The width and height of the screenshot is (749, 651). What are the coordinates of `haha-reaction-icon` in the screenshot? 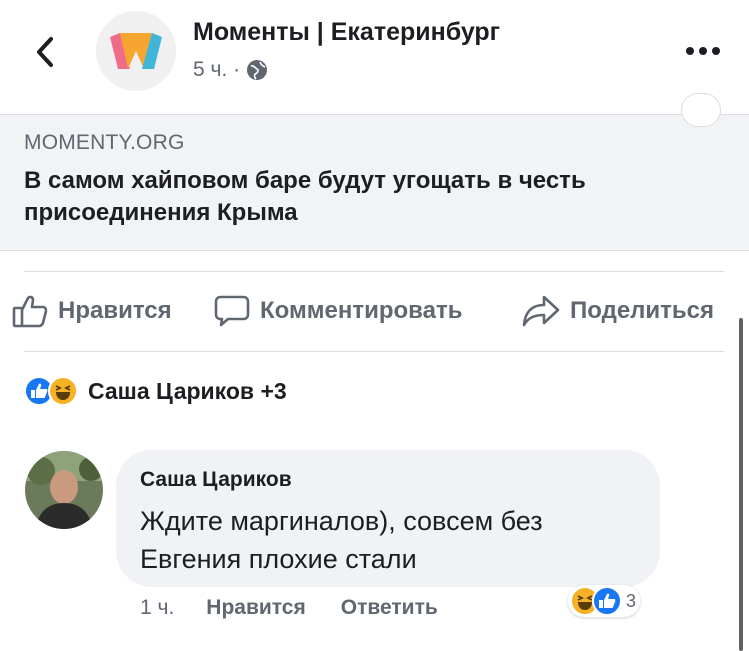 It's located at (63, 391).